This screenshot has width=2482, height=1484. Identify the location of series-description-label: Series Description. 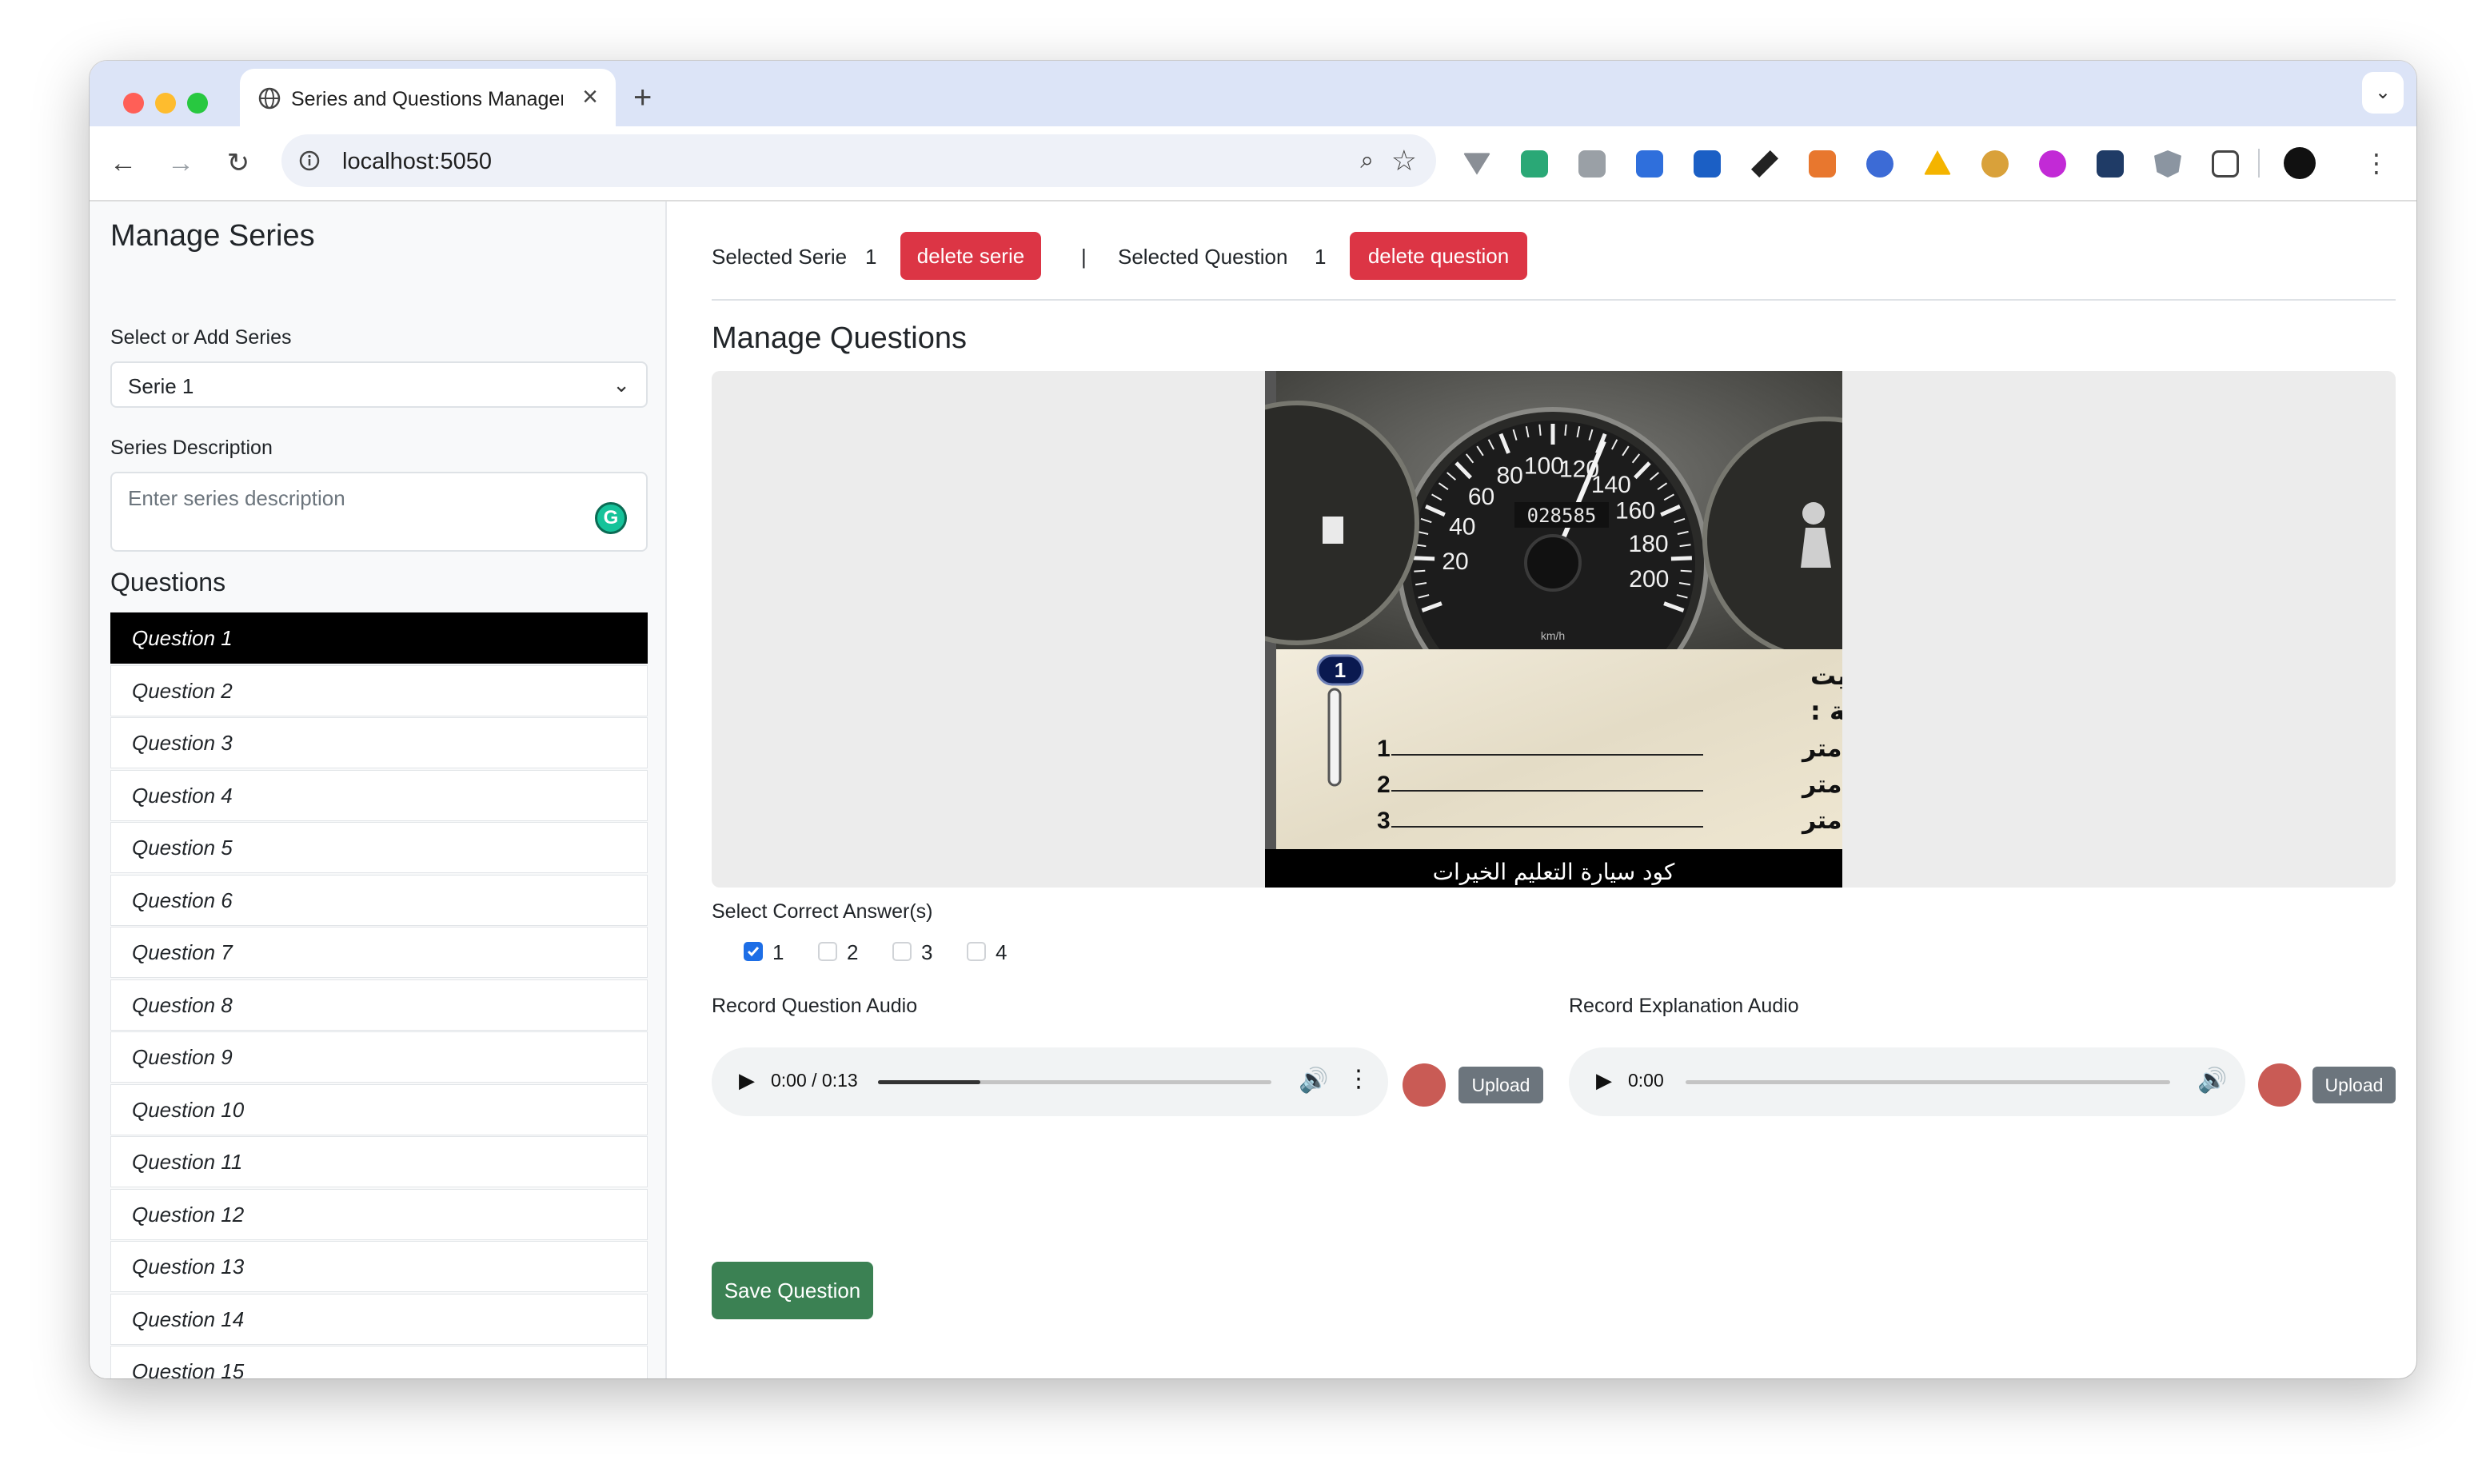
(191, 448).